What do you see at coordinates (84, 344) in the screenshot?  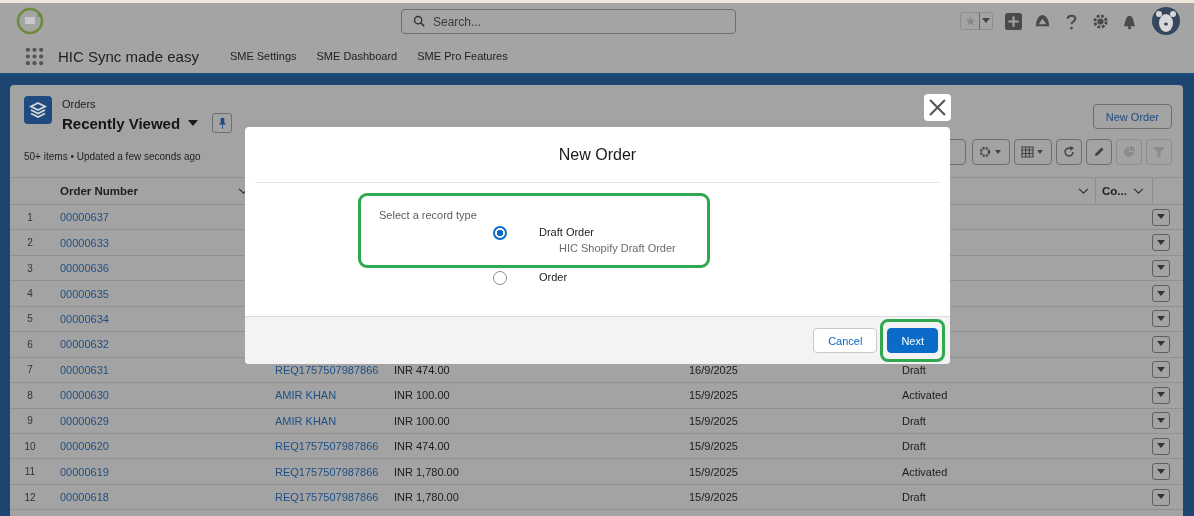 I see `order-number-link: 00000632` at bounding box center [84, 344].